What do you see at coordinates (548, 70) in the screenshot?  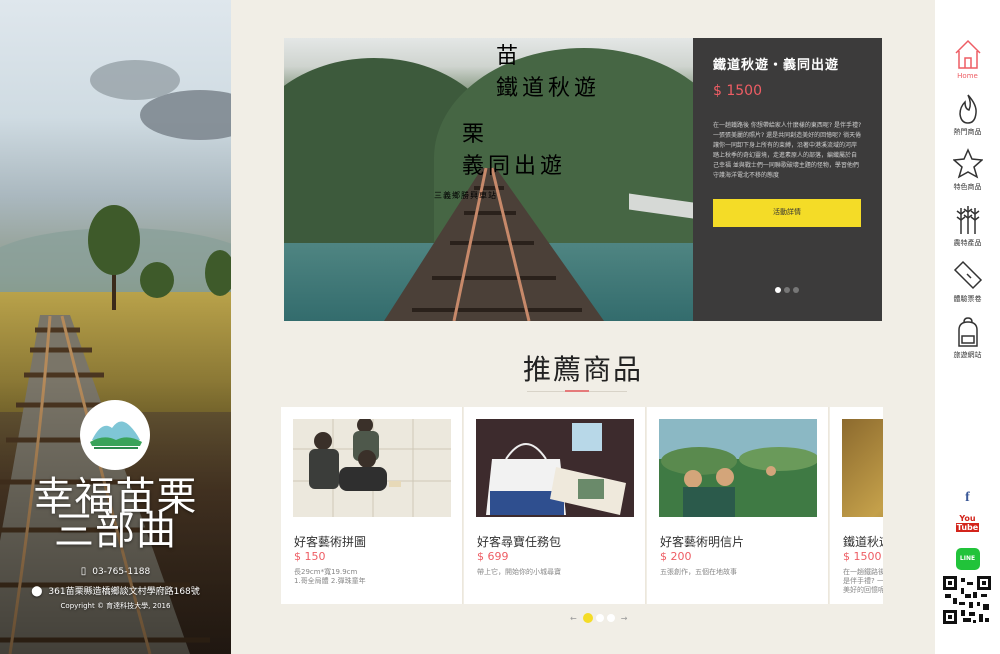 I see `hero-overlay-text: 苗 鐵道秋遊` at bounding box center [548, 70].